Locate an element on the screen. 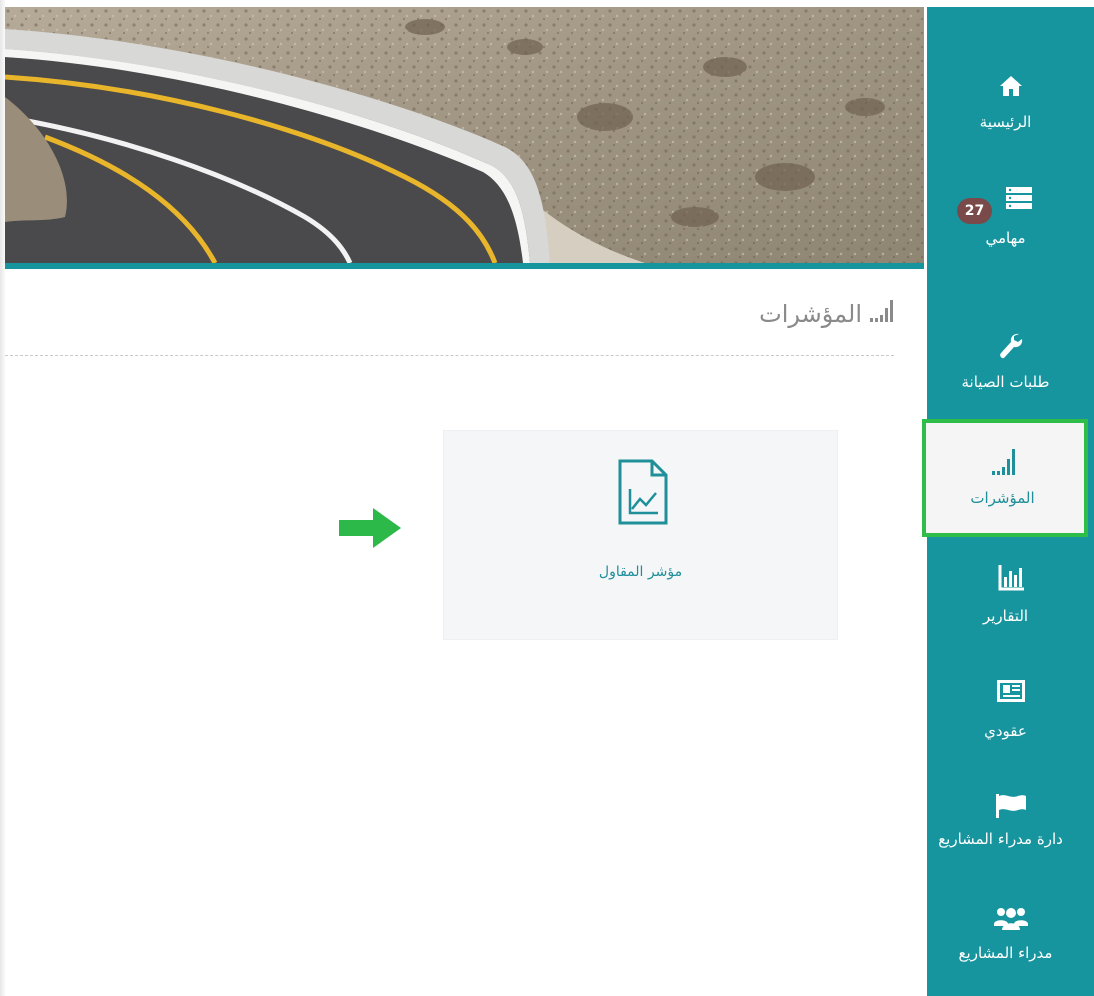 The height and width of the screenshot is (996, 1094). sidebar-item-project-managers-admin: دارة مدراء المشاريع is located at coordinates (1010, 830).